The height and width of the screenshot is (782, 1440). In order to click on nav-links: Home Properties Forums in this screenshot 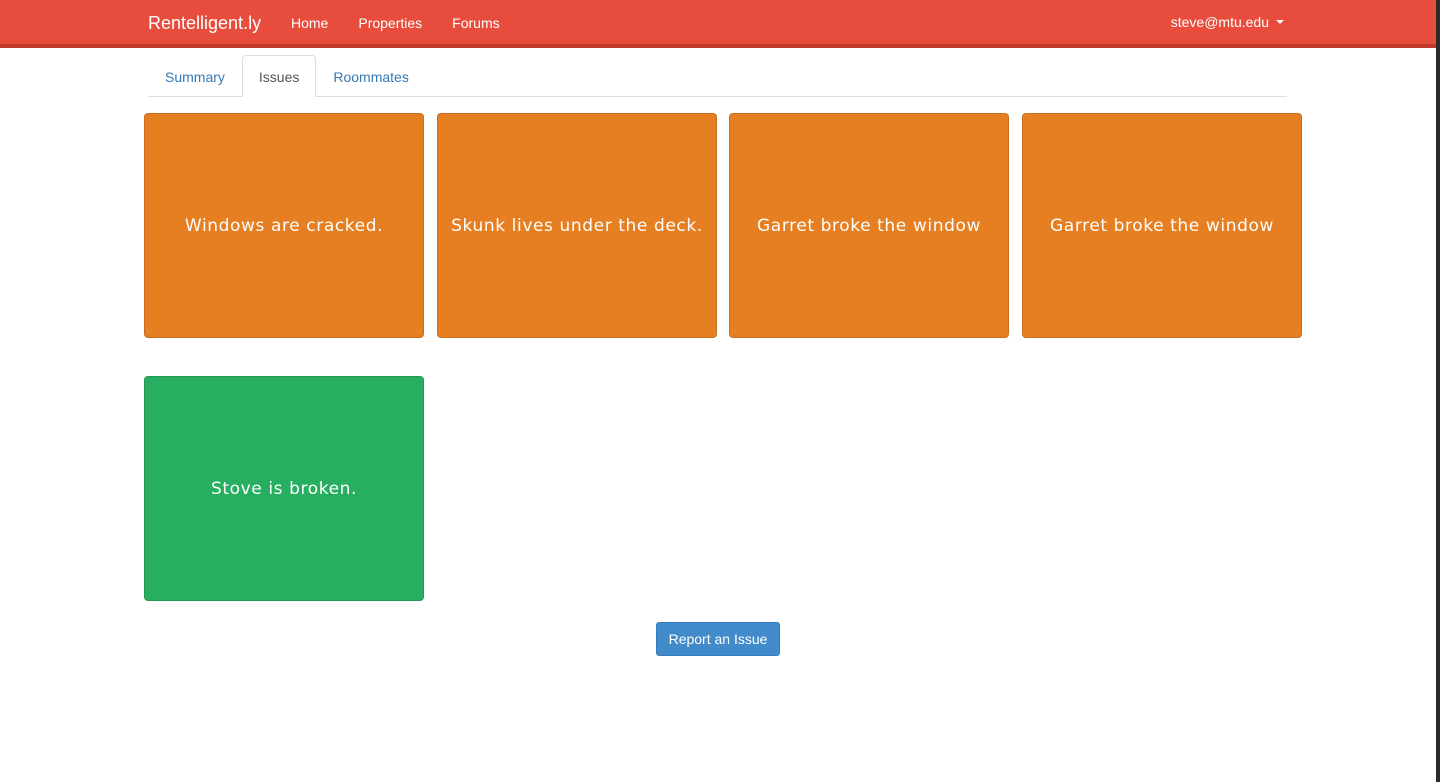, I will do `click(395, 22)`.